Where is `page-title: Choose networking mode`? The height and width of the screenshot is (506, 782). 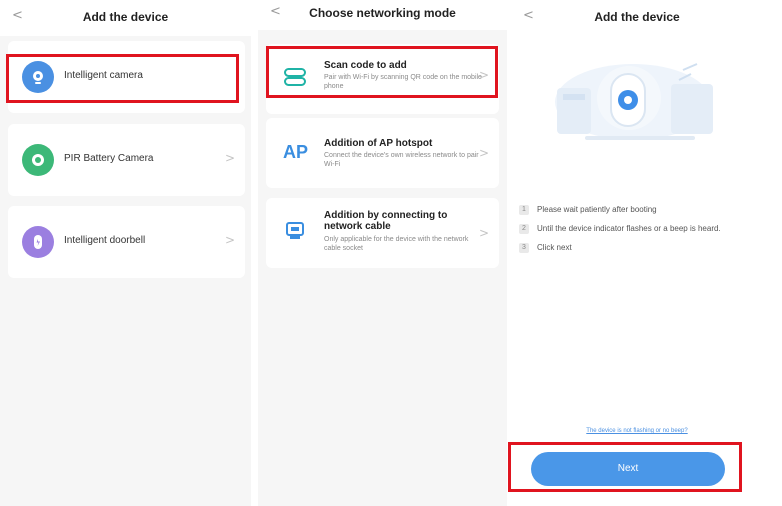
page-title: Choose networking mode is located at coordinates (382, 13).